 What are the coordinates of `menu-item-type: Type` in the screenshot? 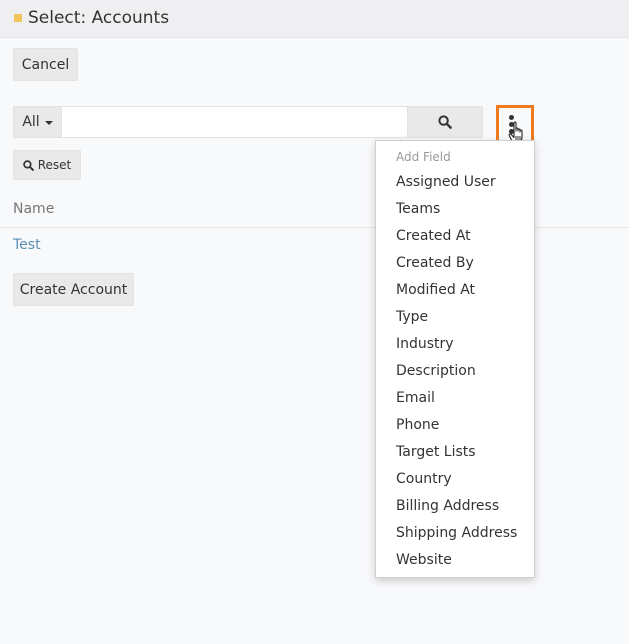 It's located at (455, 317).